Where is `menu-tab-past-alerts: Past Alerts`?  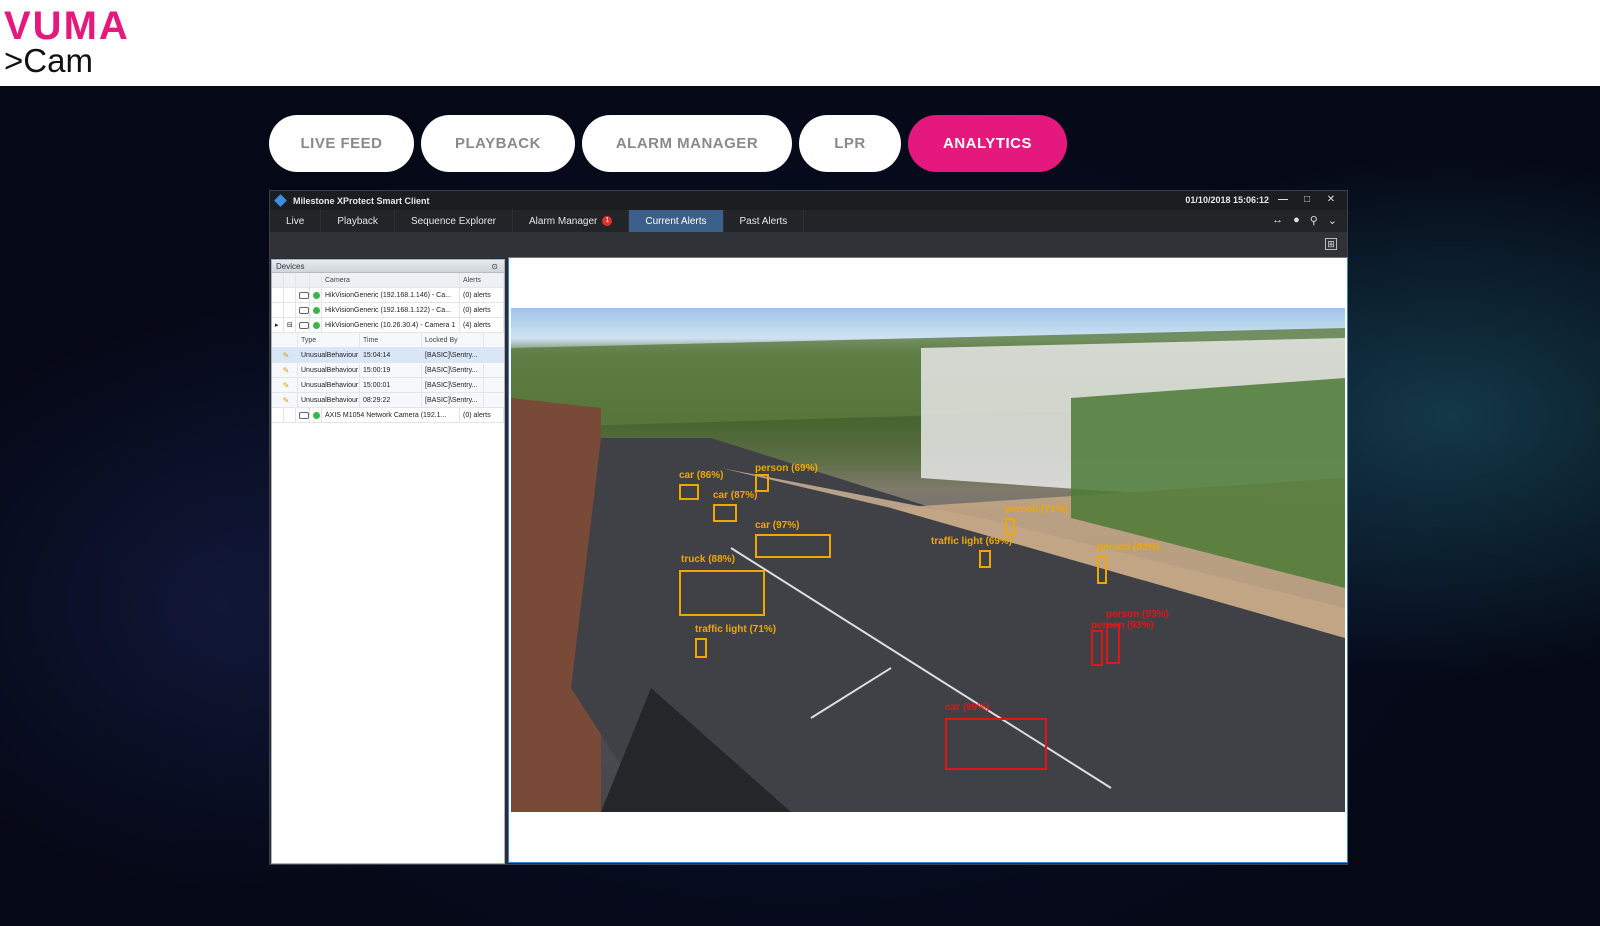
menu-tab-past-alerts: Past Alerts is located at coordinates (764, 221).